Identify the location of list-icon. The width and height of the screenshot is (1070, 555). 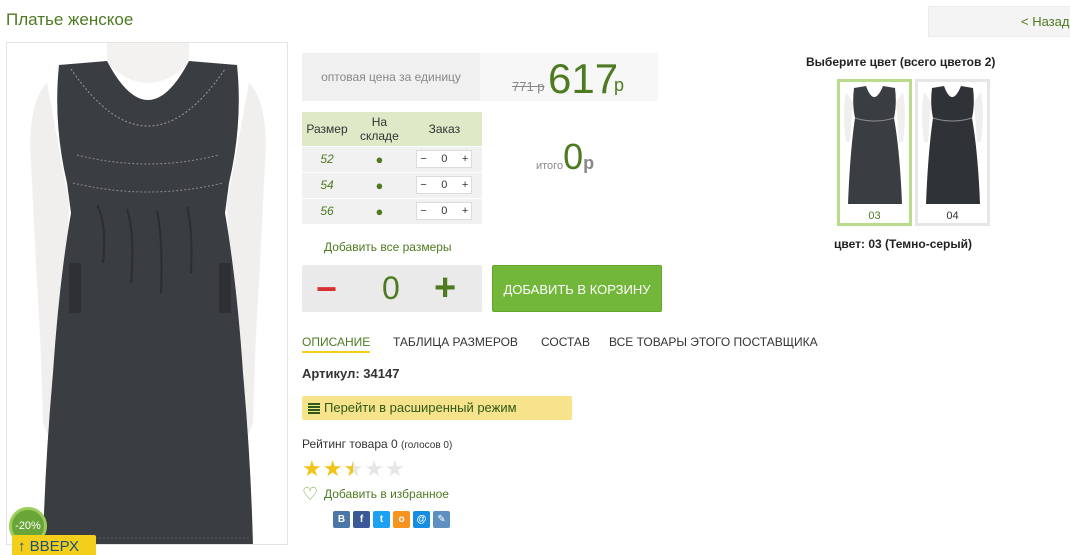
(314, 408).